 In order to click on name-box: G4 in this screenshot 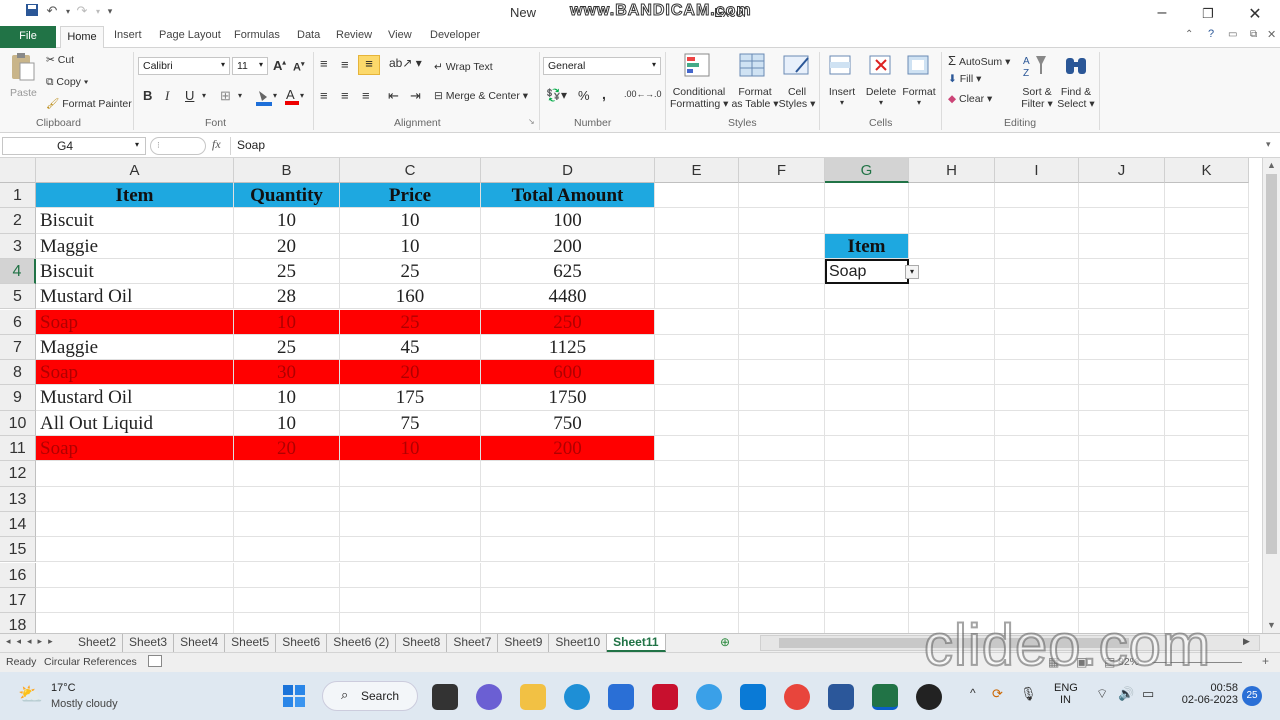, I will do `click(74, 146)`.